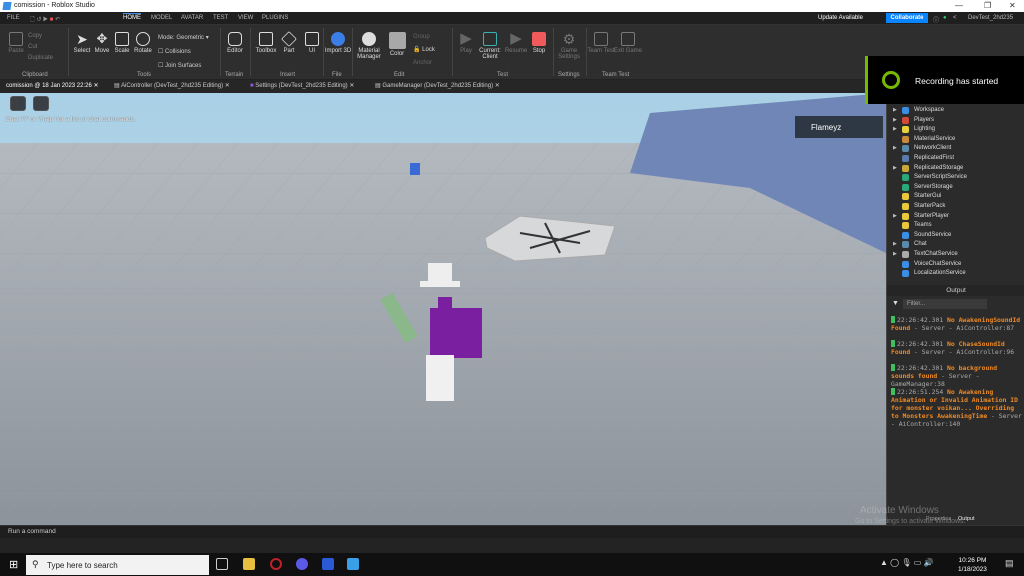  I want to click on team-test-button: Team Test, so click(601, 43).